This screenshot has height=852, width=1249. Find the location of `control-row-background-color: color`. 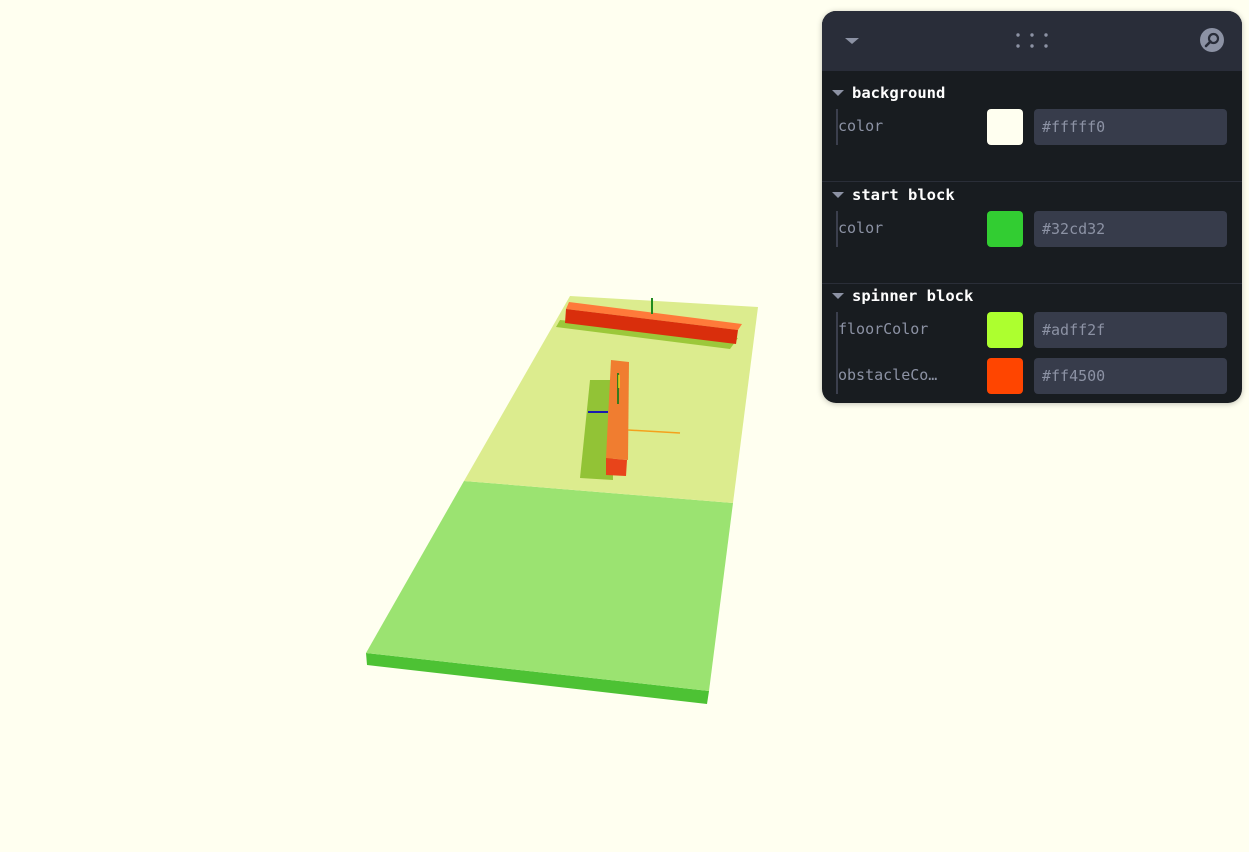

control-row-background-color: color is located at coordinates (1032, 127).